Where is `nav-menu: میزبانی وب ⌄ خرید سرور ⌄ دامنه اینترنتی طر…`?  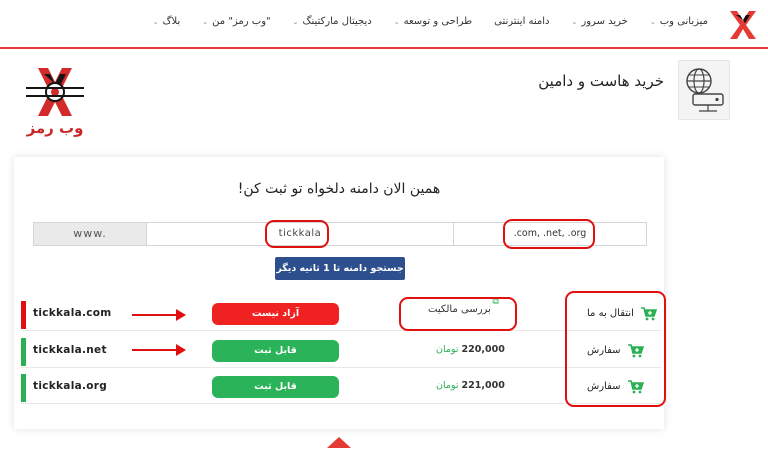 nav-menu: میزبانی وب ⌄ خرید سرور ⌄ دامنه اینترنتی طر… is located at coordinates (419, 21).